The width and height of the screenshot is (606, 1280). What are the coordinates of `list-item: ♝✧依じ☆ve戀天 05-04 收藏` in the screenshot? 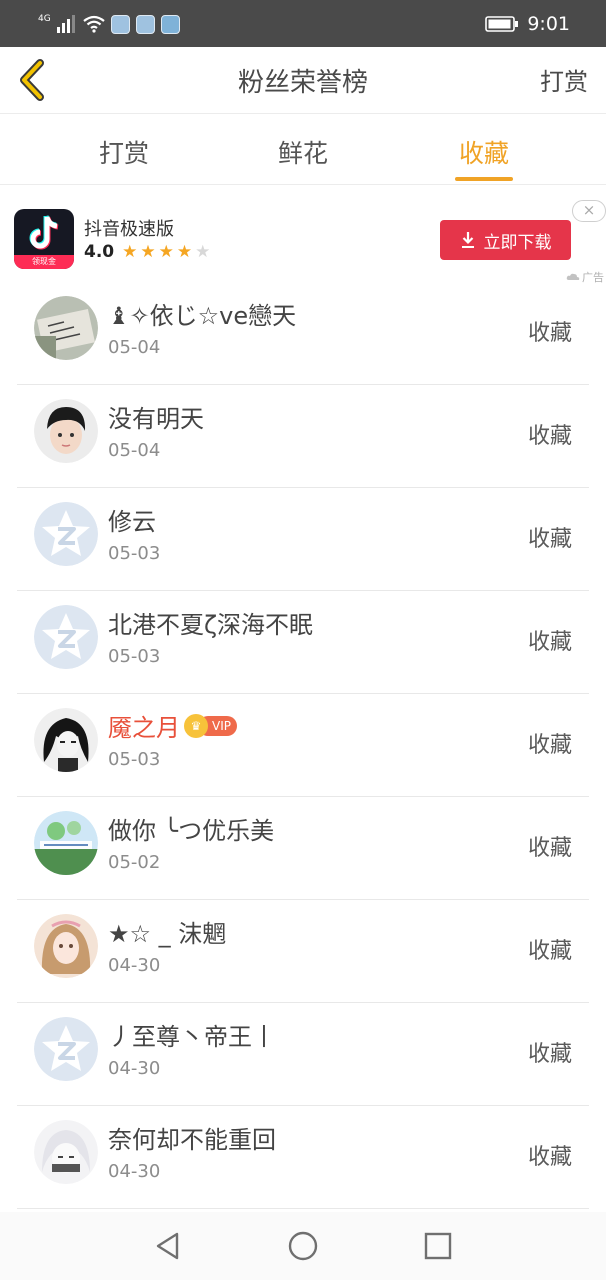 It's located at (303, 333).